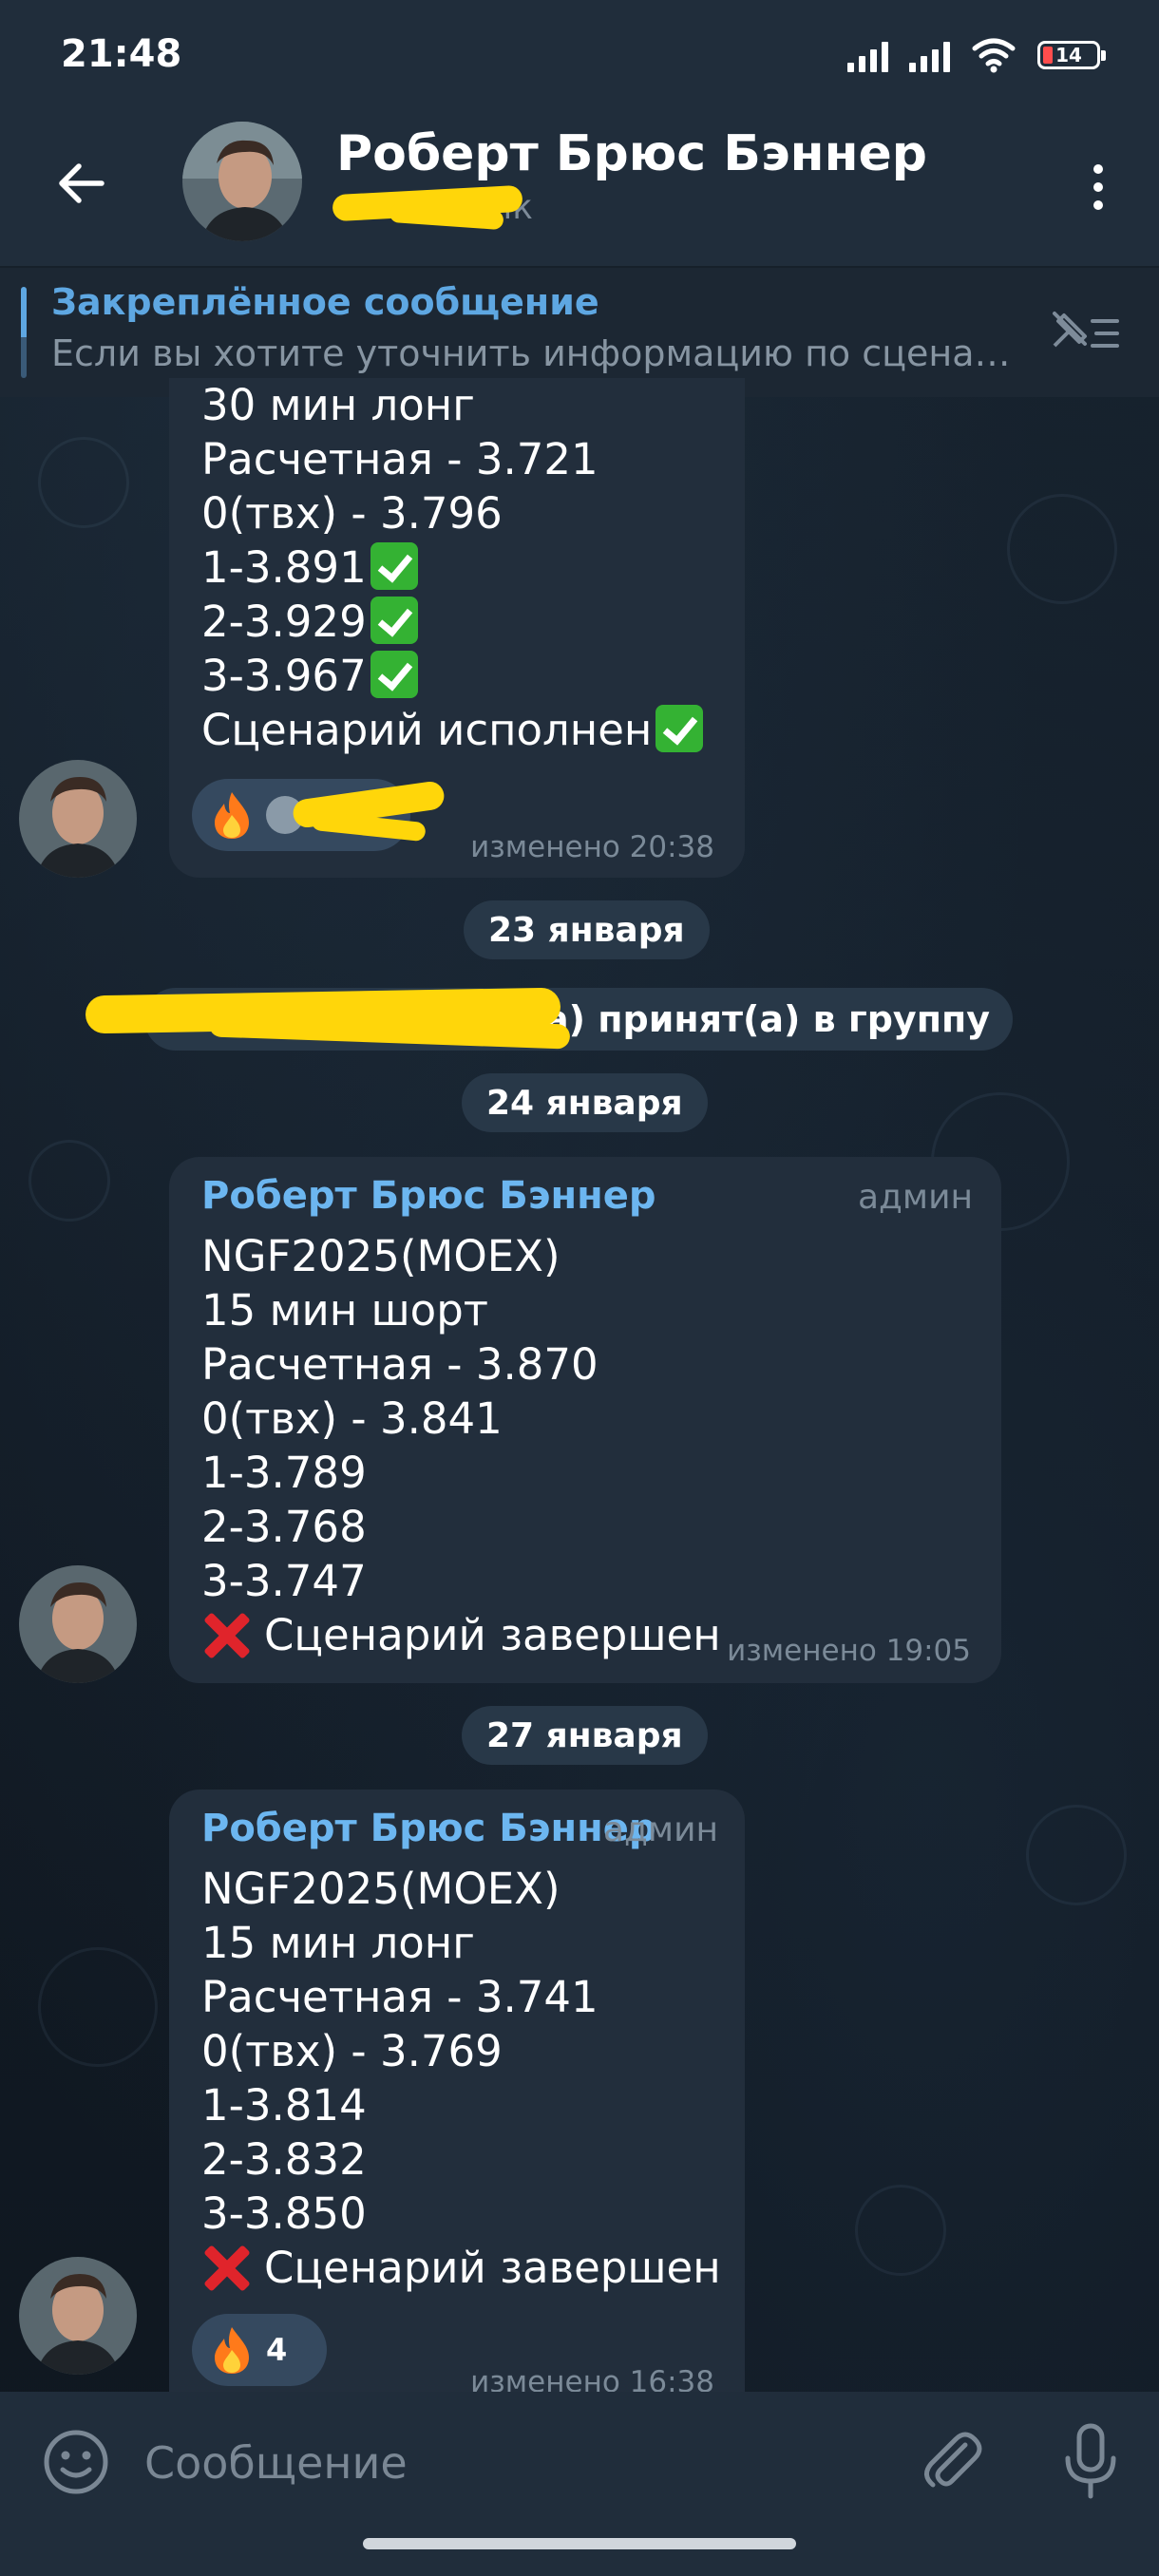 This screenshot has height=2576, width=1159. Describe the element at coordinates (452, 676) in the screenshot. I see `message-line: 3-3.967` at that location.